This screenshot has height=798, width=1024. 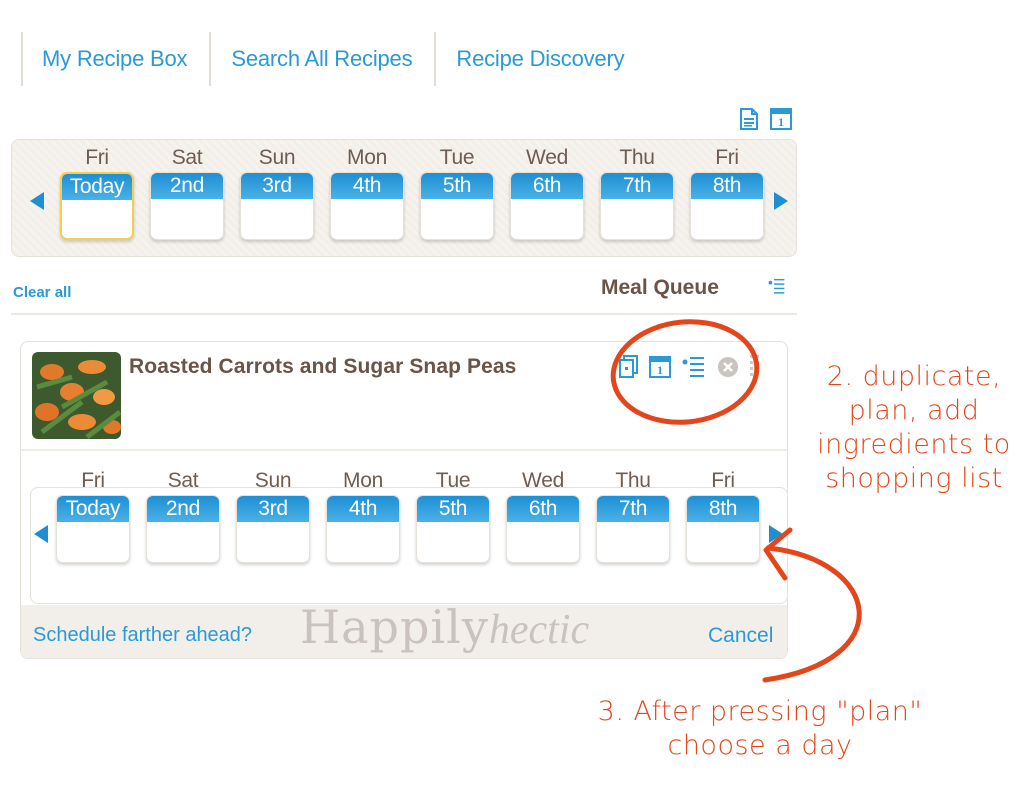 What do you see at coordinates (42, 292) in the screenshot?
I see `clear-all-link: Clear all` at bounding box center [42, 292].